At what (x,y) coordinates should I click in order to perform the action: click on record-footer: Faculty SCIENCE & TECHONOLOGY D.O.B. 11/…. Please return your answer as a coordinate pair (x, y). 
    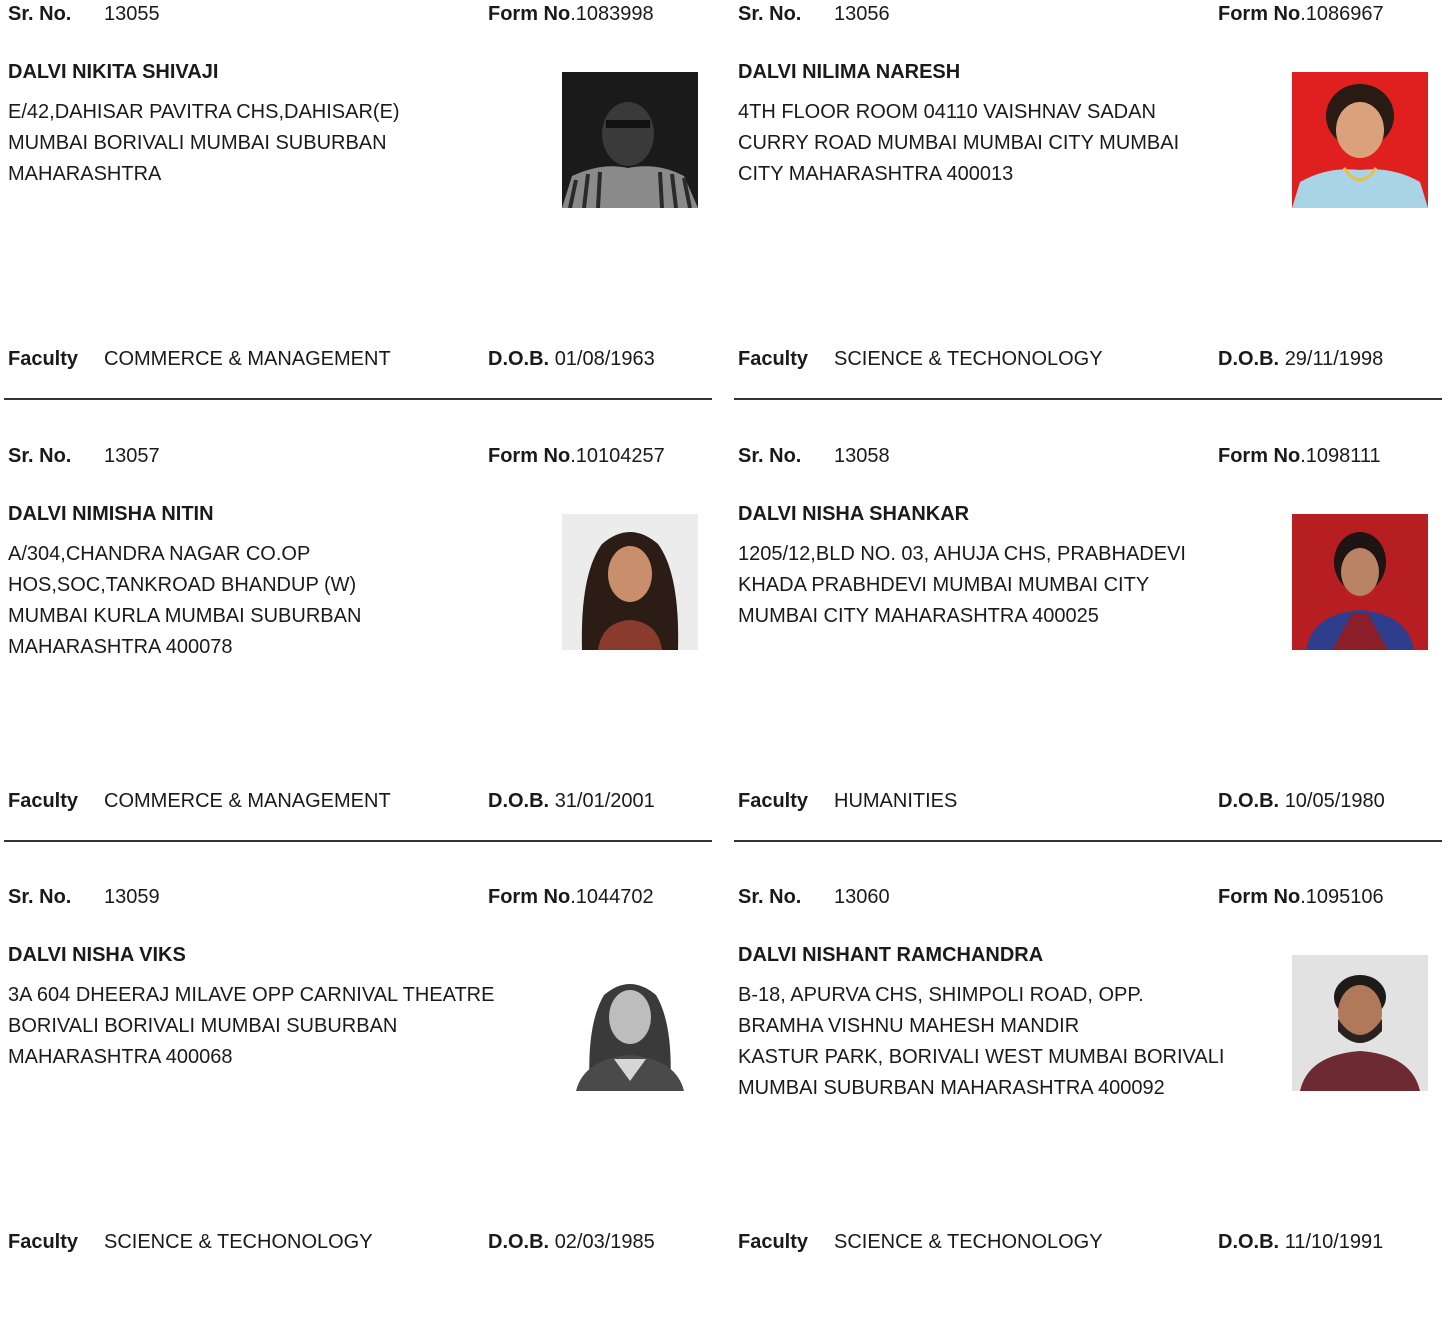
    Looking at the image, I should click on (1090, 1244).